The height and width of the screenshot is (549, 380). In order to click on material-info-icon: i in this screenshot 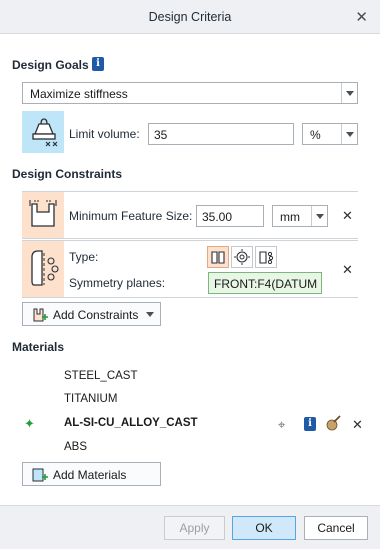, I will do `click(310, 424)`.